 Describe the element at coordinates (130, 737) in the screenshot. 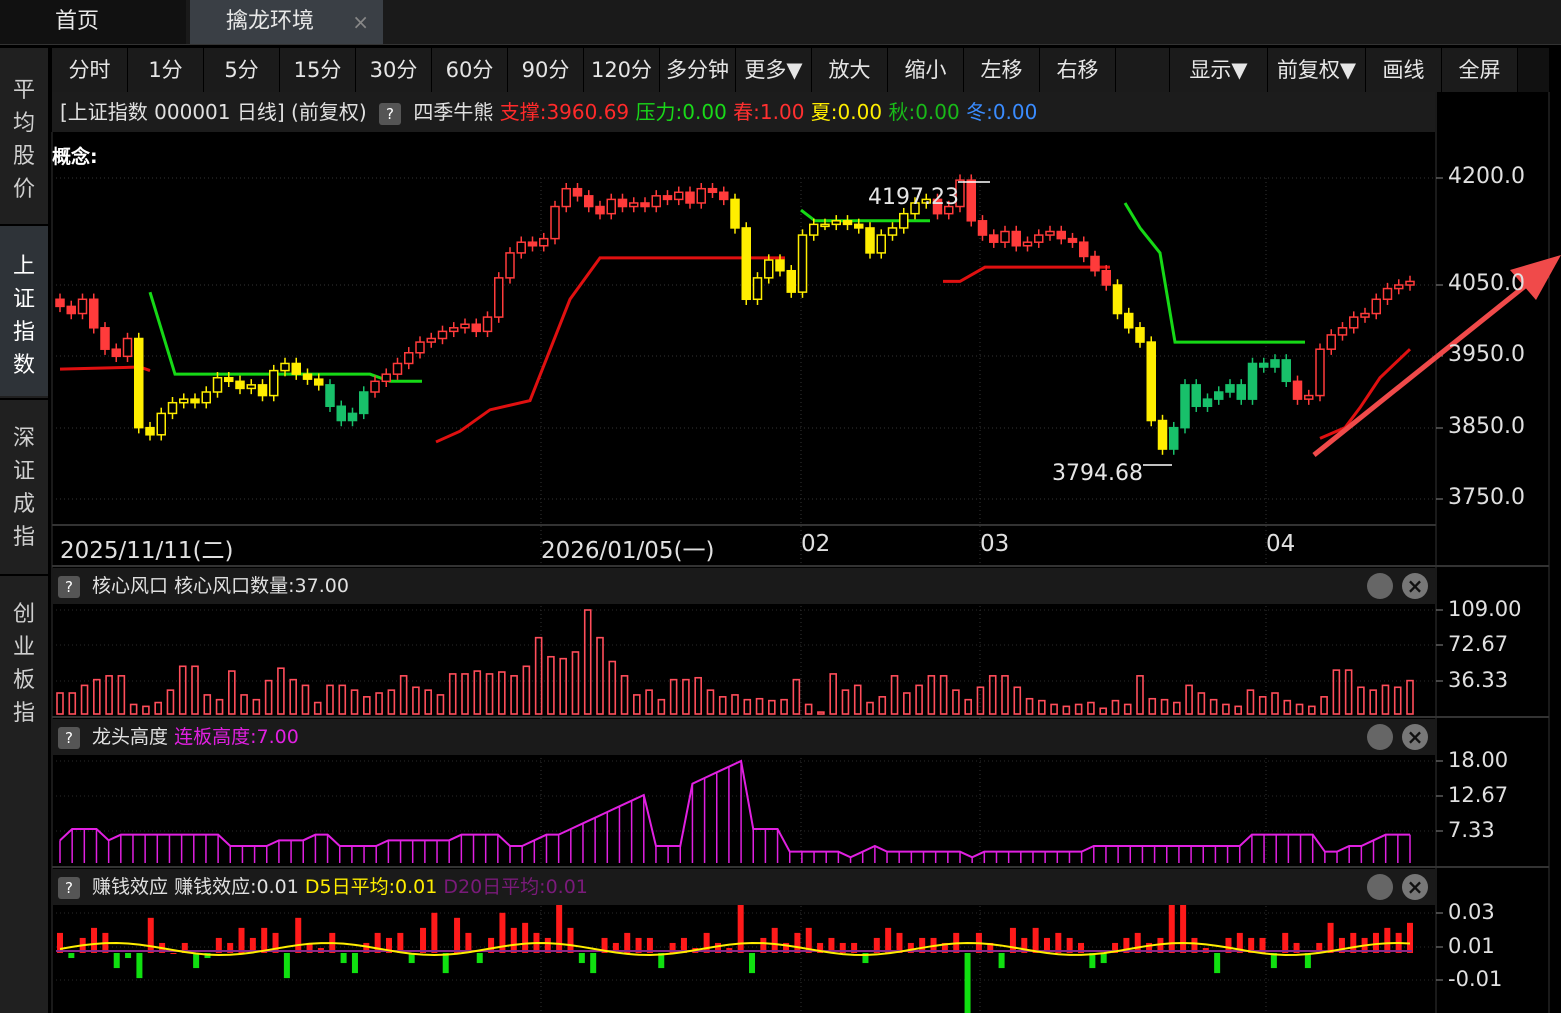

I see `panel-name: 龙头高度` at that location.